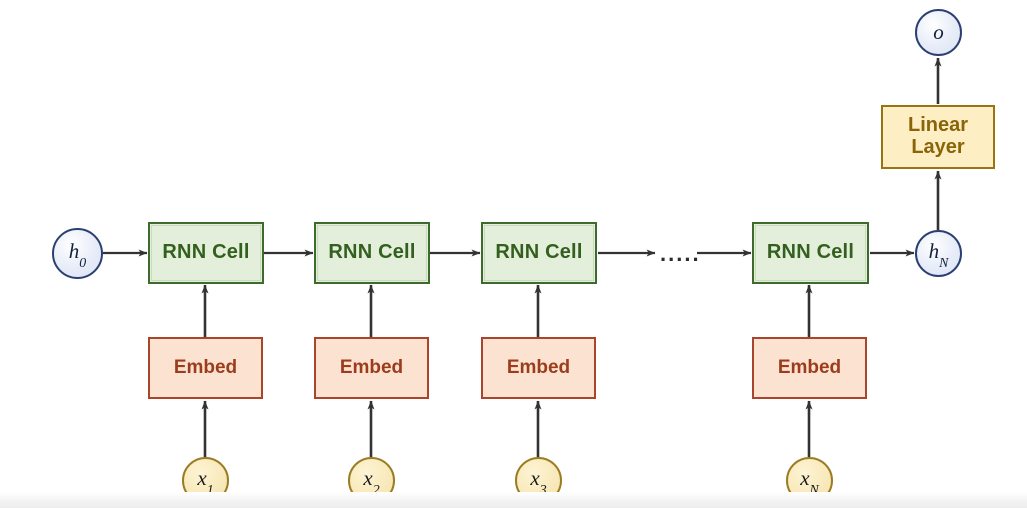 The image size is (1027, 508). I want to click on linear-layer-label-line1: Linear, so click(938, 125).